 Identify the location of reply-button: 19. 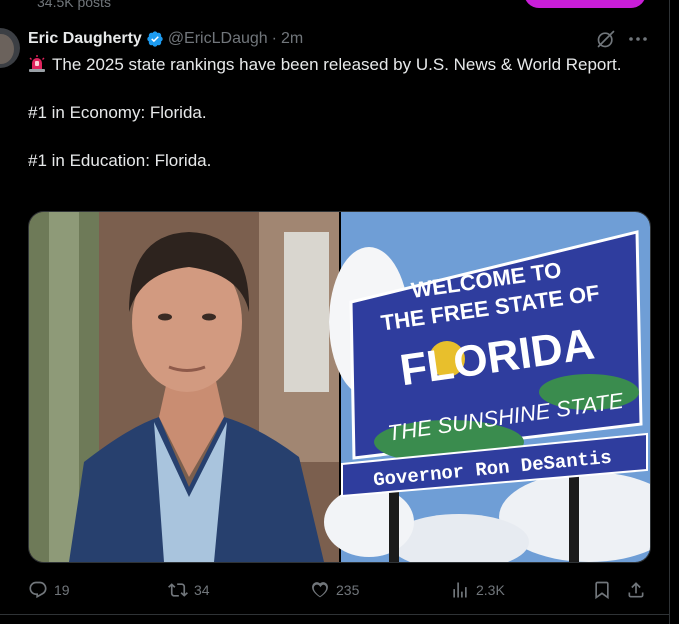
(49, 590).